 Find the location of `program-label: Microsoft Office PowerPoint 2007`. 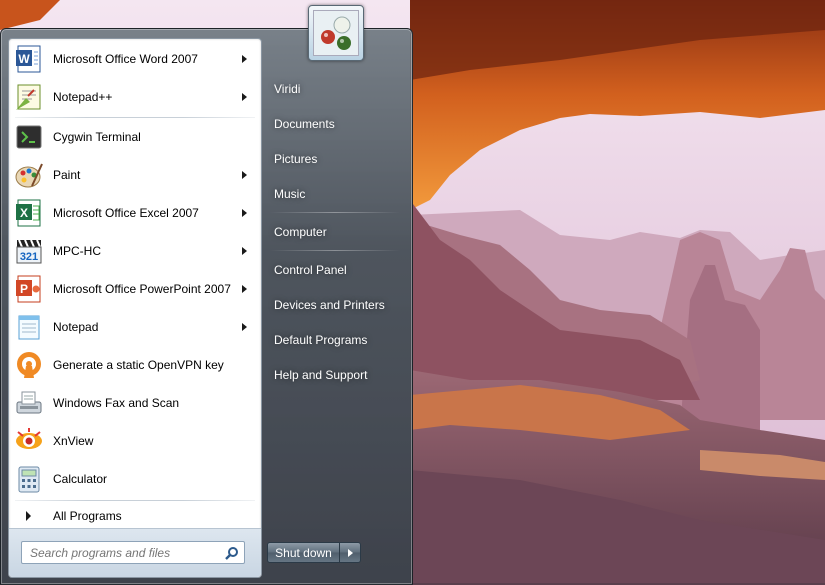

program-label: Microsoft Office PowerPoint 2007 is located at coordinates (142, 289).